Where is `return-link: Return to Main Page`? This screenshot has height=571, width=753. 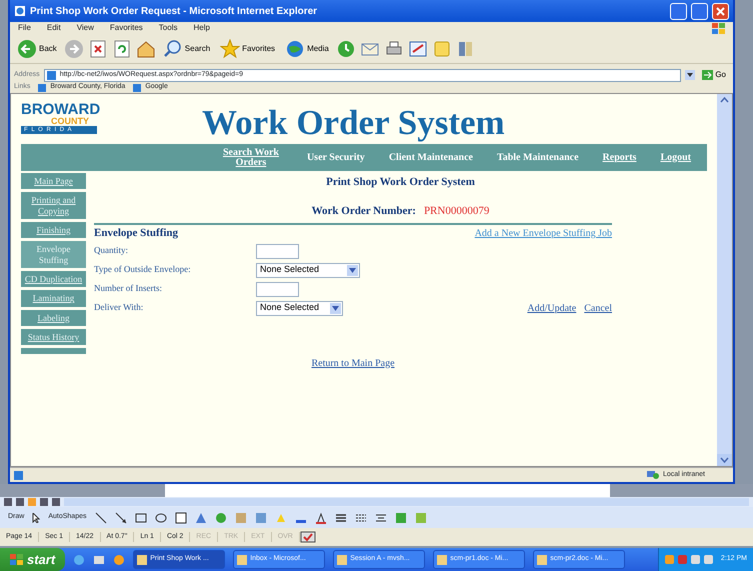 return-link: Return to Main Page is located at coordinates (353, 363).